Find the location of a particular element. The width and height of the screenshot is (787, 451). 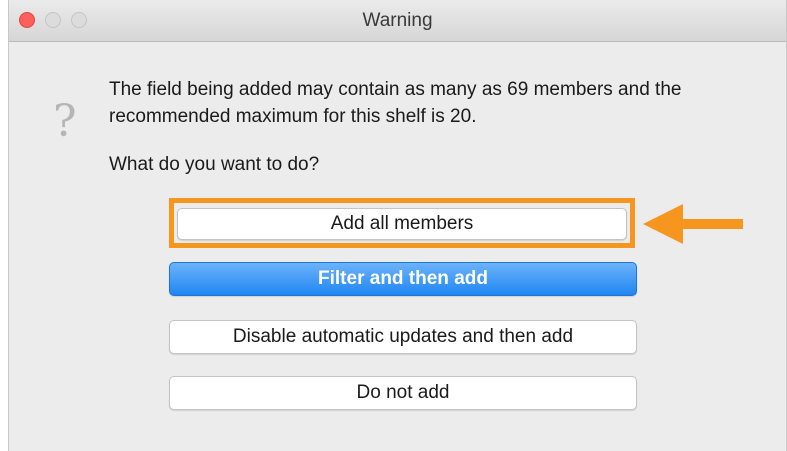

annotation-highlight-box: Add all members is located at coordinates (402, 223).